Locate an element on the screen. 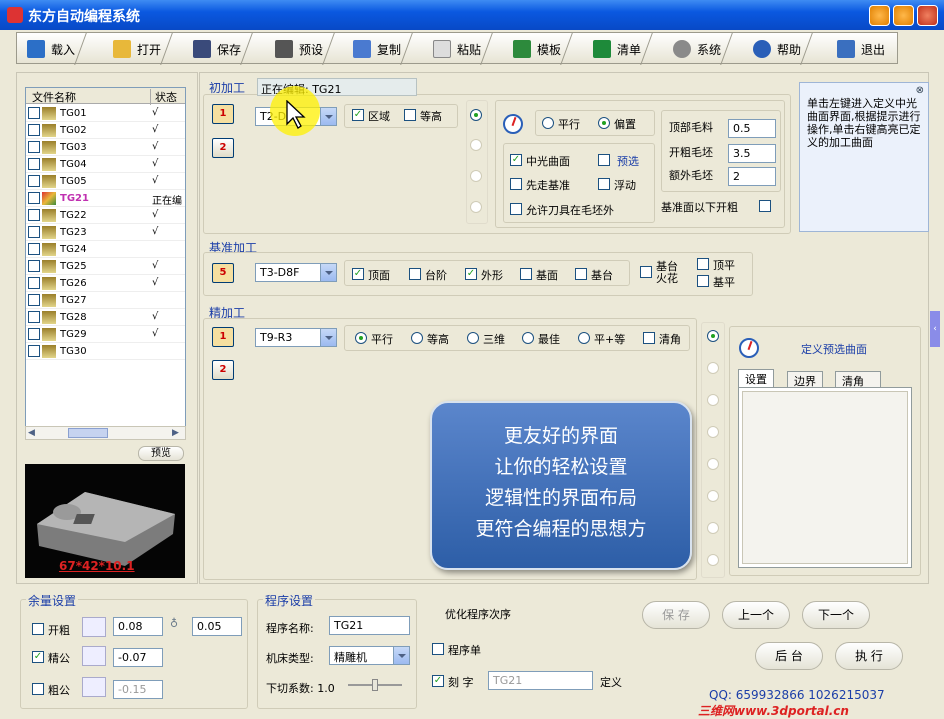 Image resolution: width=944 pixels, height=719 pixels. finish-contour-radio is located at coordinates (417, 338).